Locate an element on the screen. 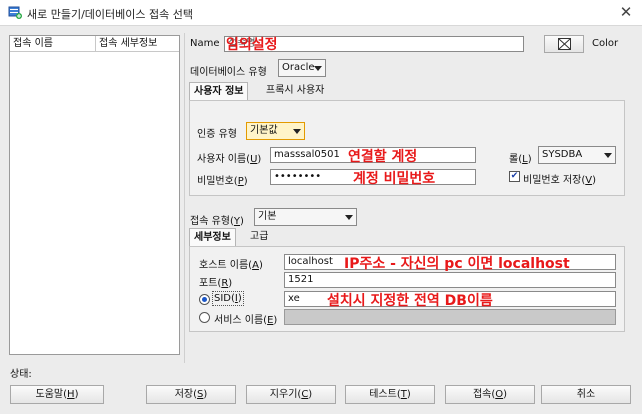 This screenshot has height=414, width=642. cancel-button: 취소 is located at coordinates (586, 394).